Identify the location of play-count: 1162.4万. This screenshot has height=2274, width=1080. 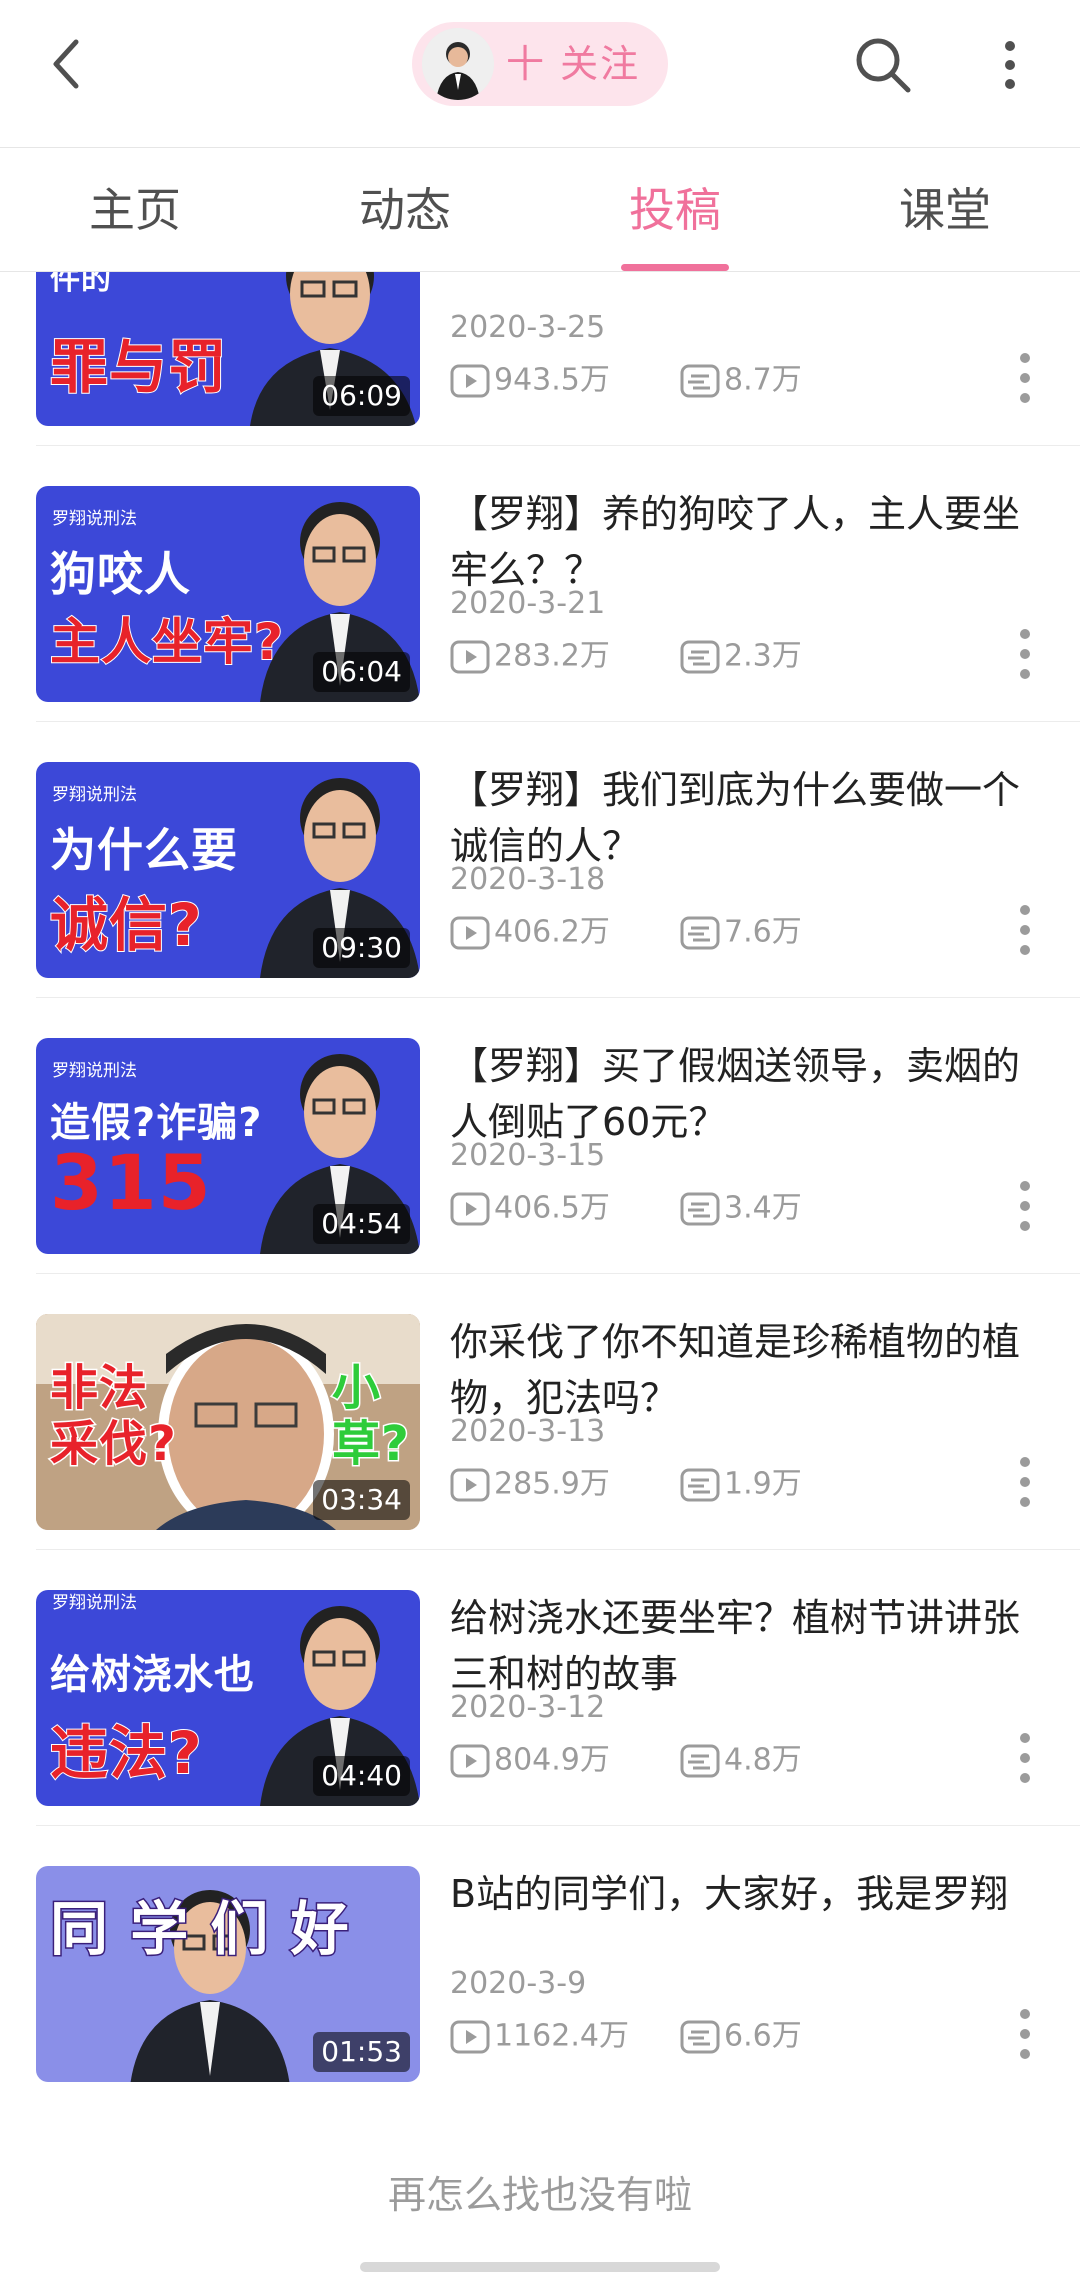
(539, 2036).